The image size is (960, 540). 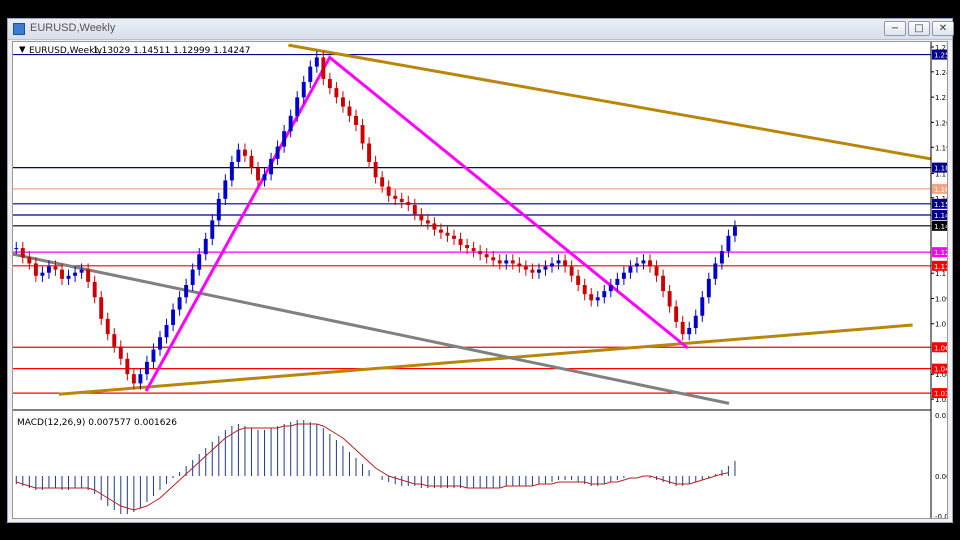 I want to click on trendline-gold-lower, so click(x=485, y=359).